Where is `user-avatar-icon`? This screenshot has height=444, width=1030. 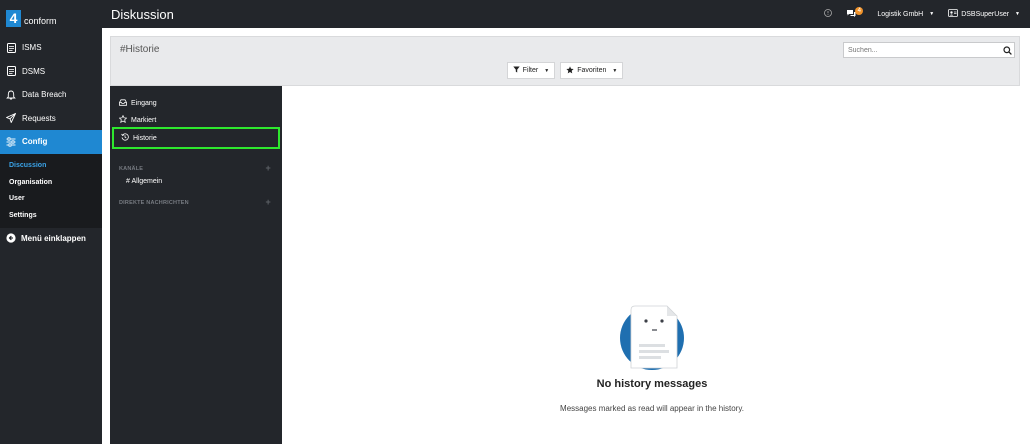 user-avatar-icon is located at coordinates (953, 14).